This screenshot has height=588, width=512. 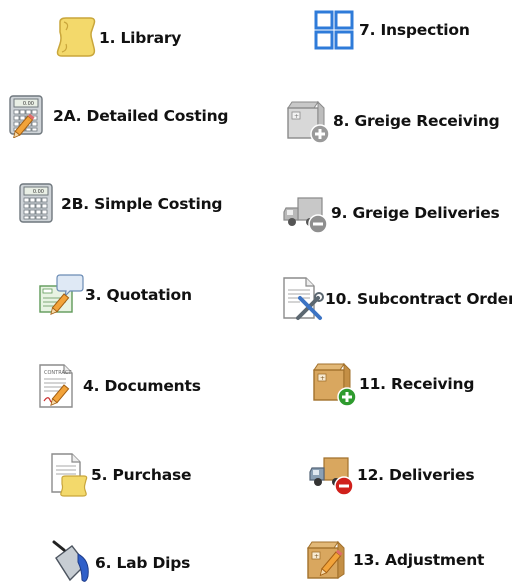 What do you see at coordinates (332, 475) in the screenshot?
I see `truck-remove-icon` at bounding box center [332, 475].